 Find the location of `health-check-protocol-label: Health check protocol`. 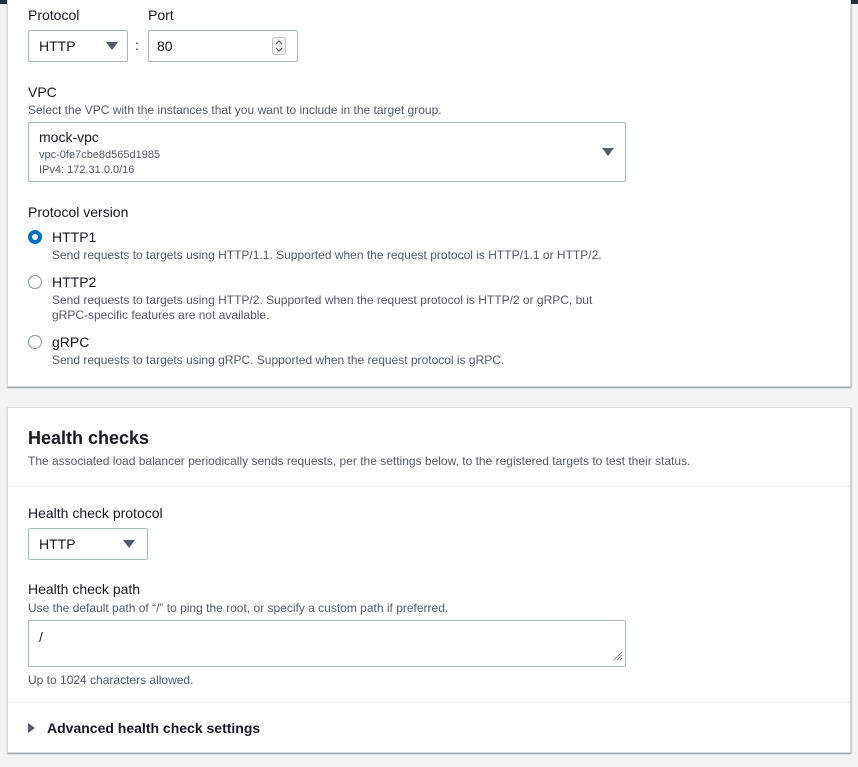

health-check-protocol-label: Health check protocol is located at coordinates (95, 513).